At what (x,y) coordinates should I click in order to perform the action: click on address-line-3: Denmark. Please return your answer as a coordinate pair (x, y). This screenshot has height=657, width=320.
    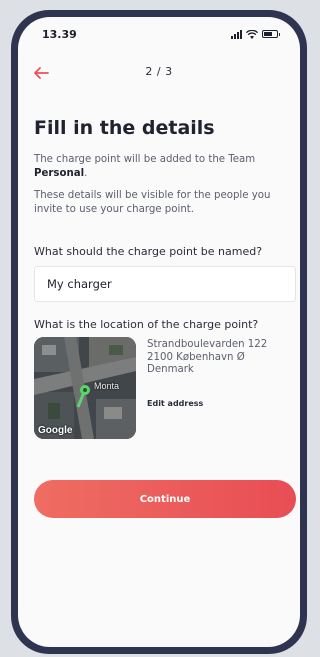
    Looking at the image, I should click on (170, 369).